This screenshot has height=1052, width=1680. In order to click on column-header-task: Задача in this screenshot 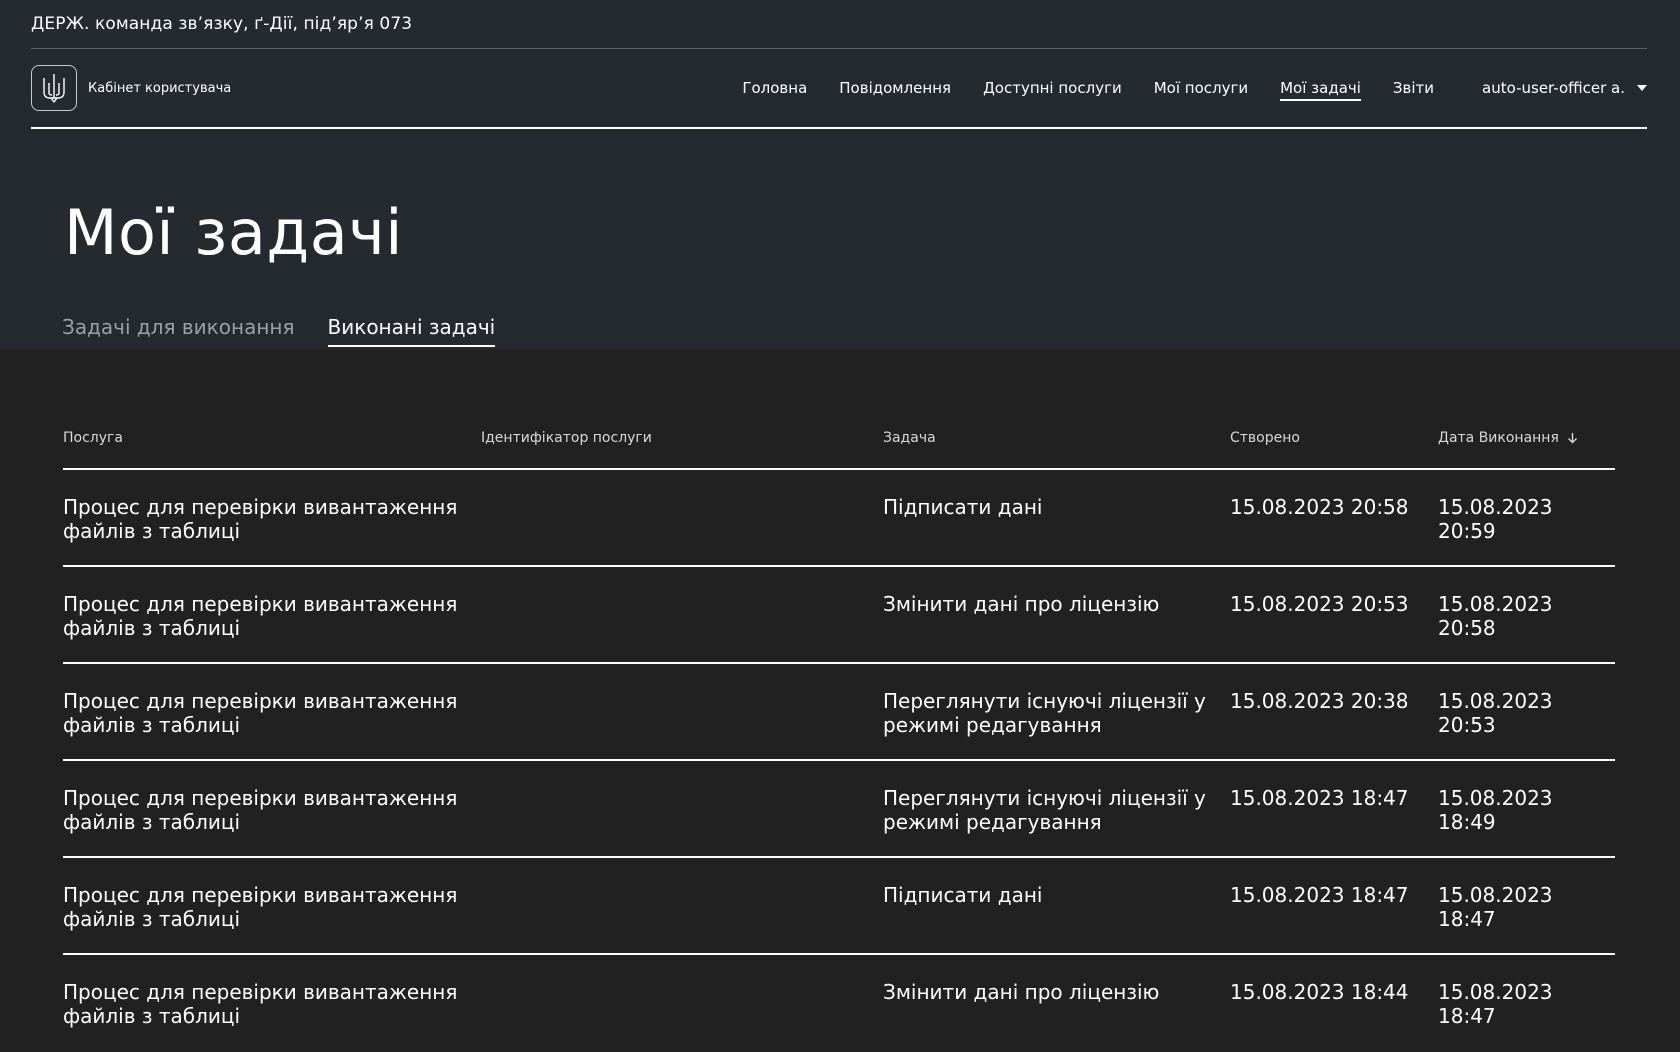, I will do `click(1056, 438)`.